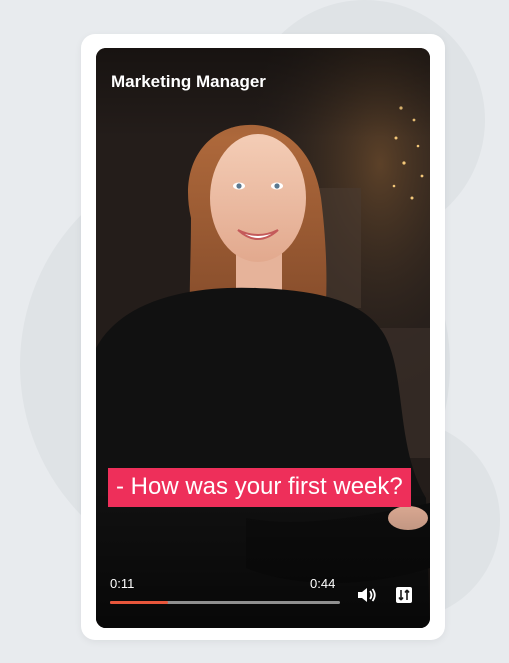 Image resolution: width=509 pixels, height=663 pixels. Describe the element at coordinates (263, 93) in the screenshot. I see `top-gradient` at that location.